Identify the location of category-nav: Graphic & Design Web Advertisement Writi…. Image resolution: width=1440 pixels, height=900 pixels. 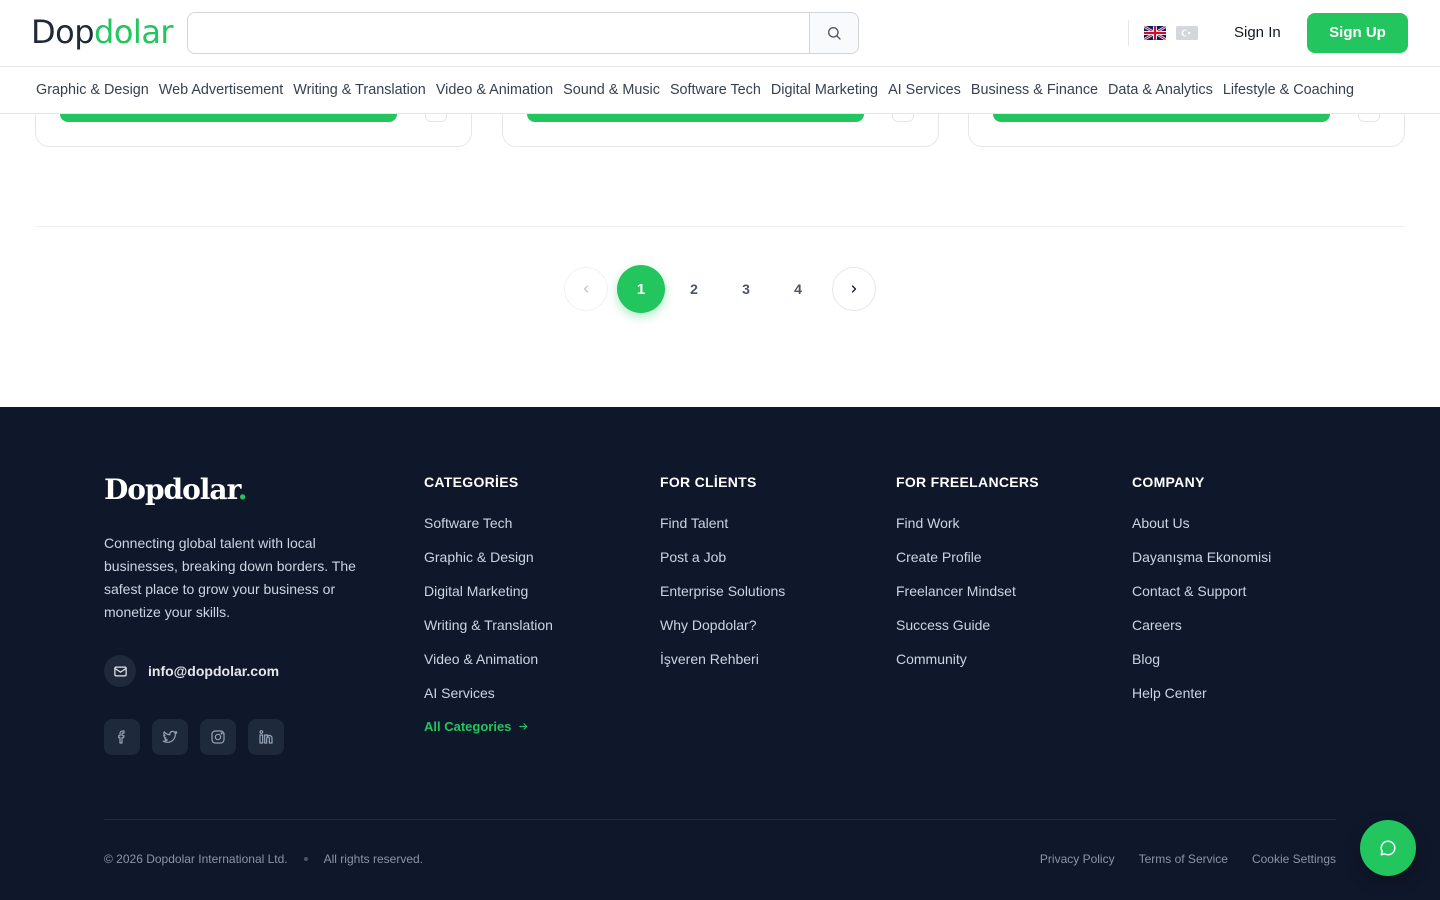
(720, 90).